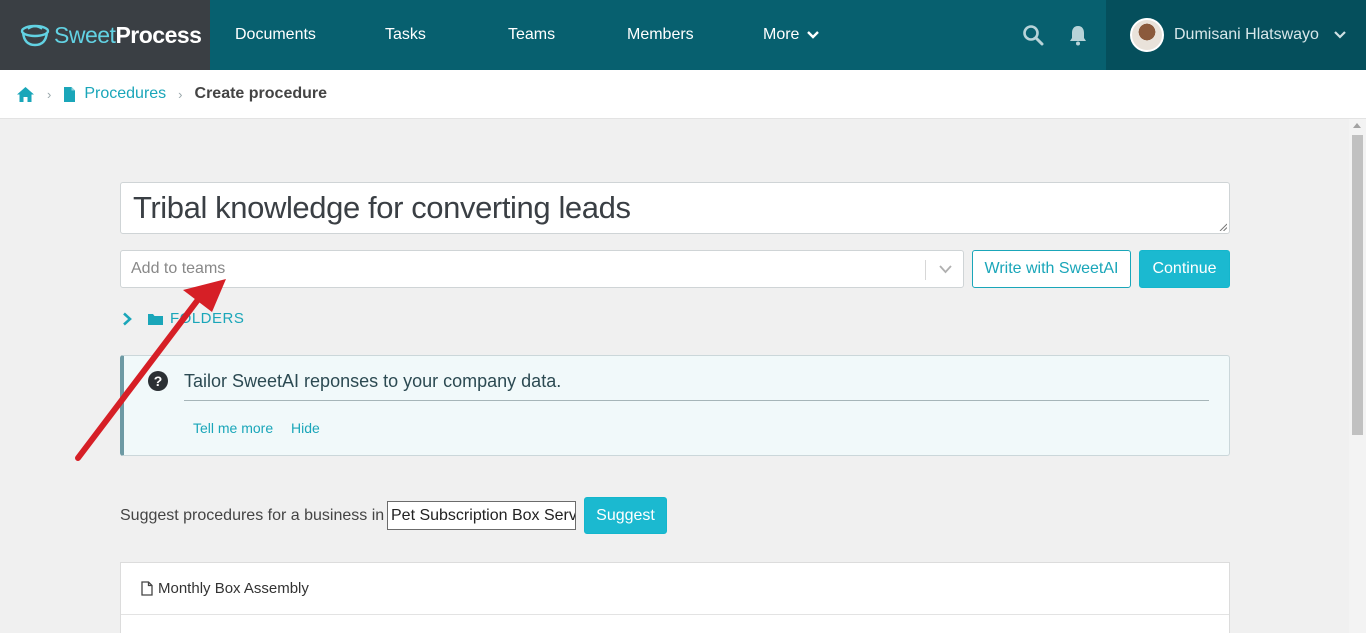  Describe the element at coordinates (1033, 35) in the screenshot. I see `search-icon` at that location.